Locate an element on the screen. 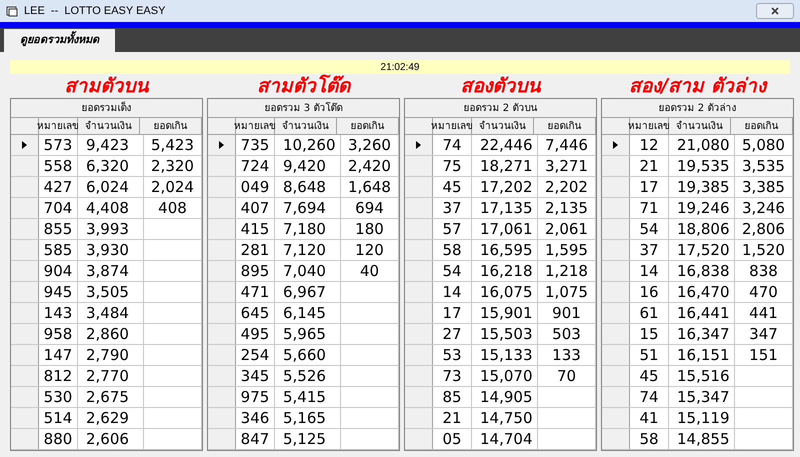 The width and height of the screenshot is (800, 457). table-cell: 74 is located at coordinates (649, 397).